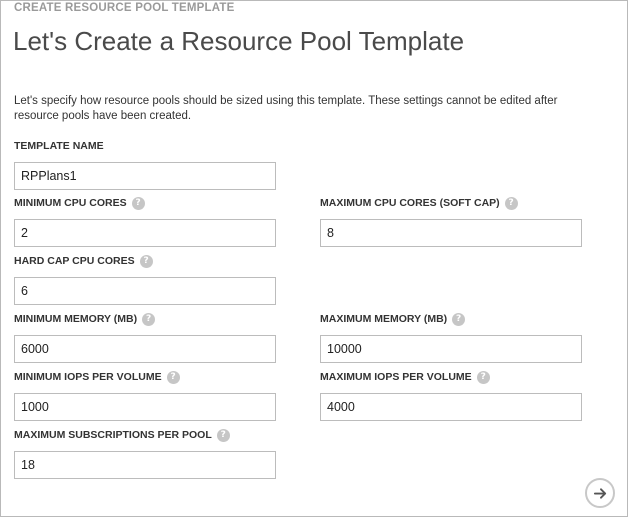 This screenshot has height=517, width=628. I want to click on max-subscriptions-label-text: MAXIMUM SUBSCRIPTIONS PER POOL, so click(113, 435).